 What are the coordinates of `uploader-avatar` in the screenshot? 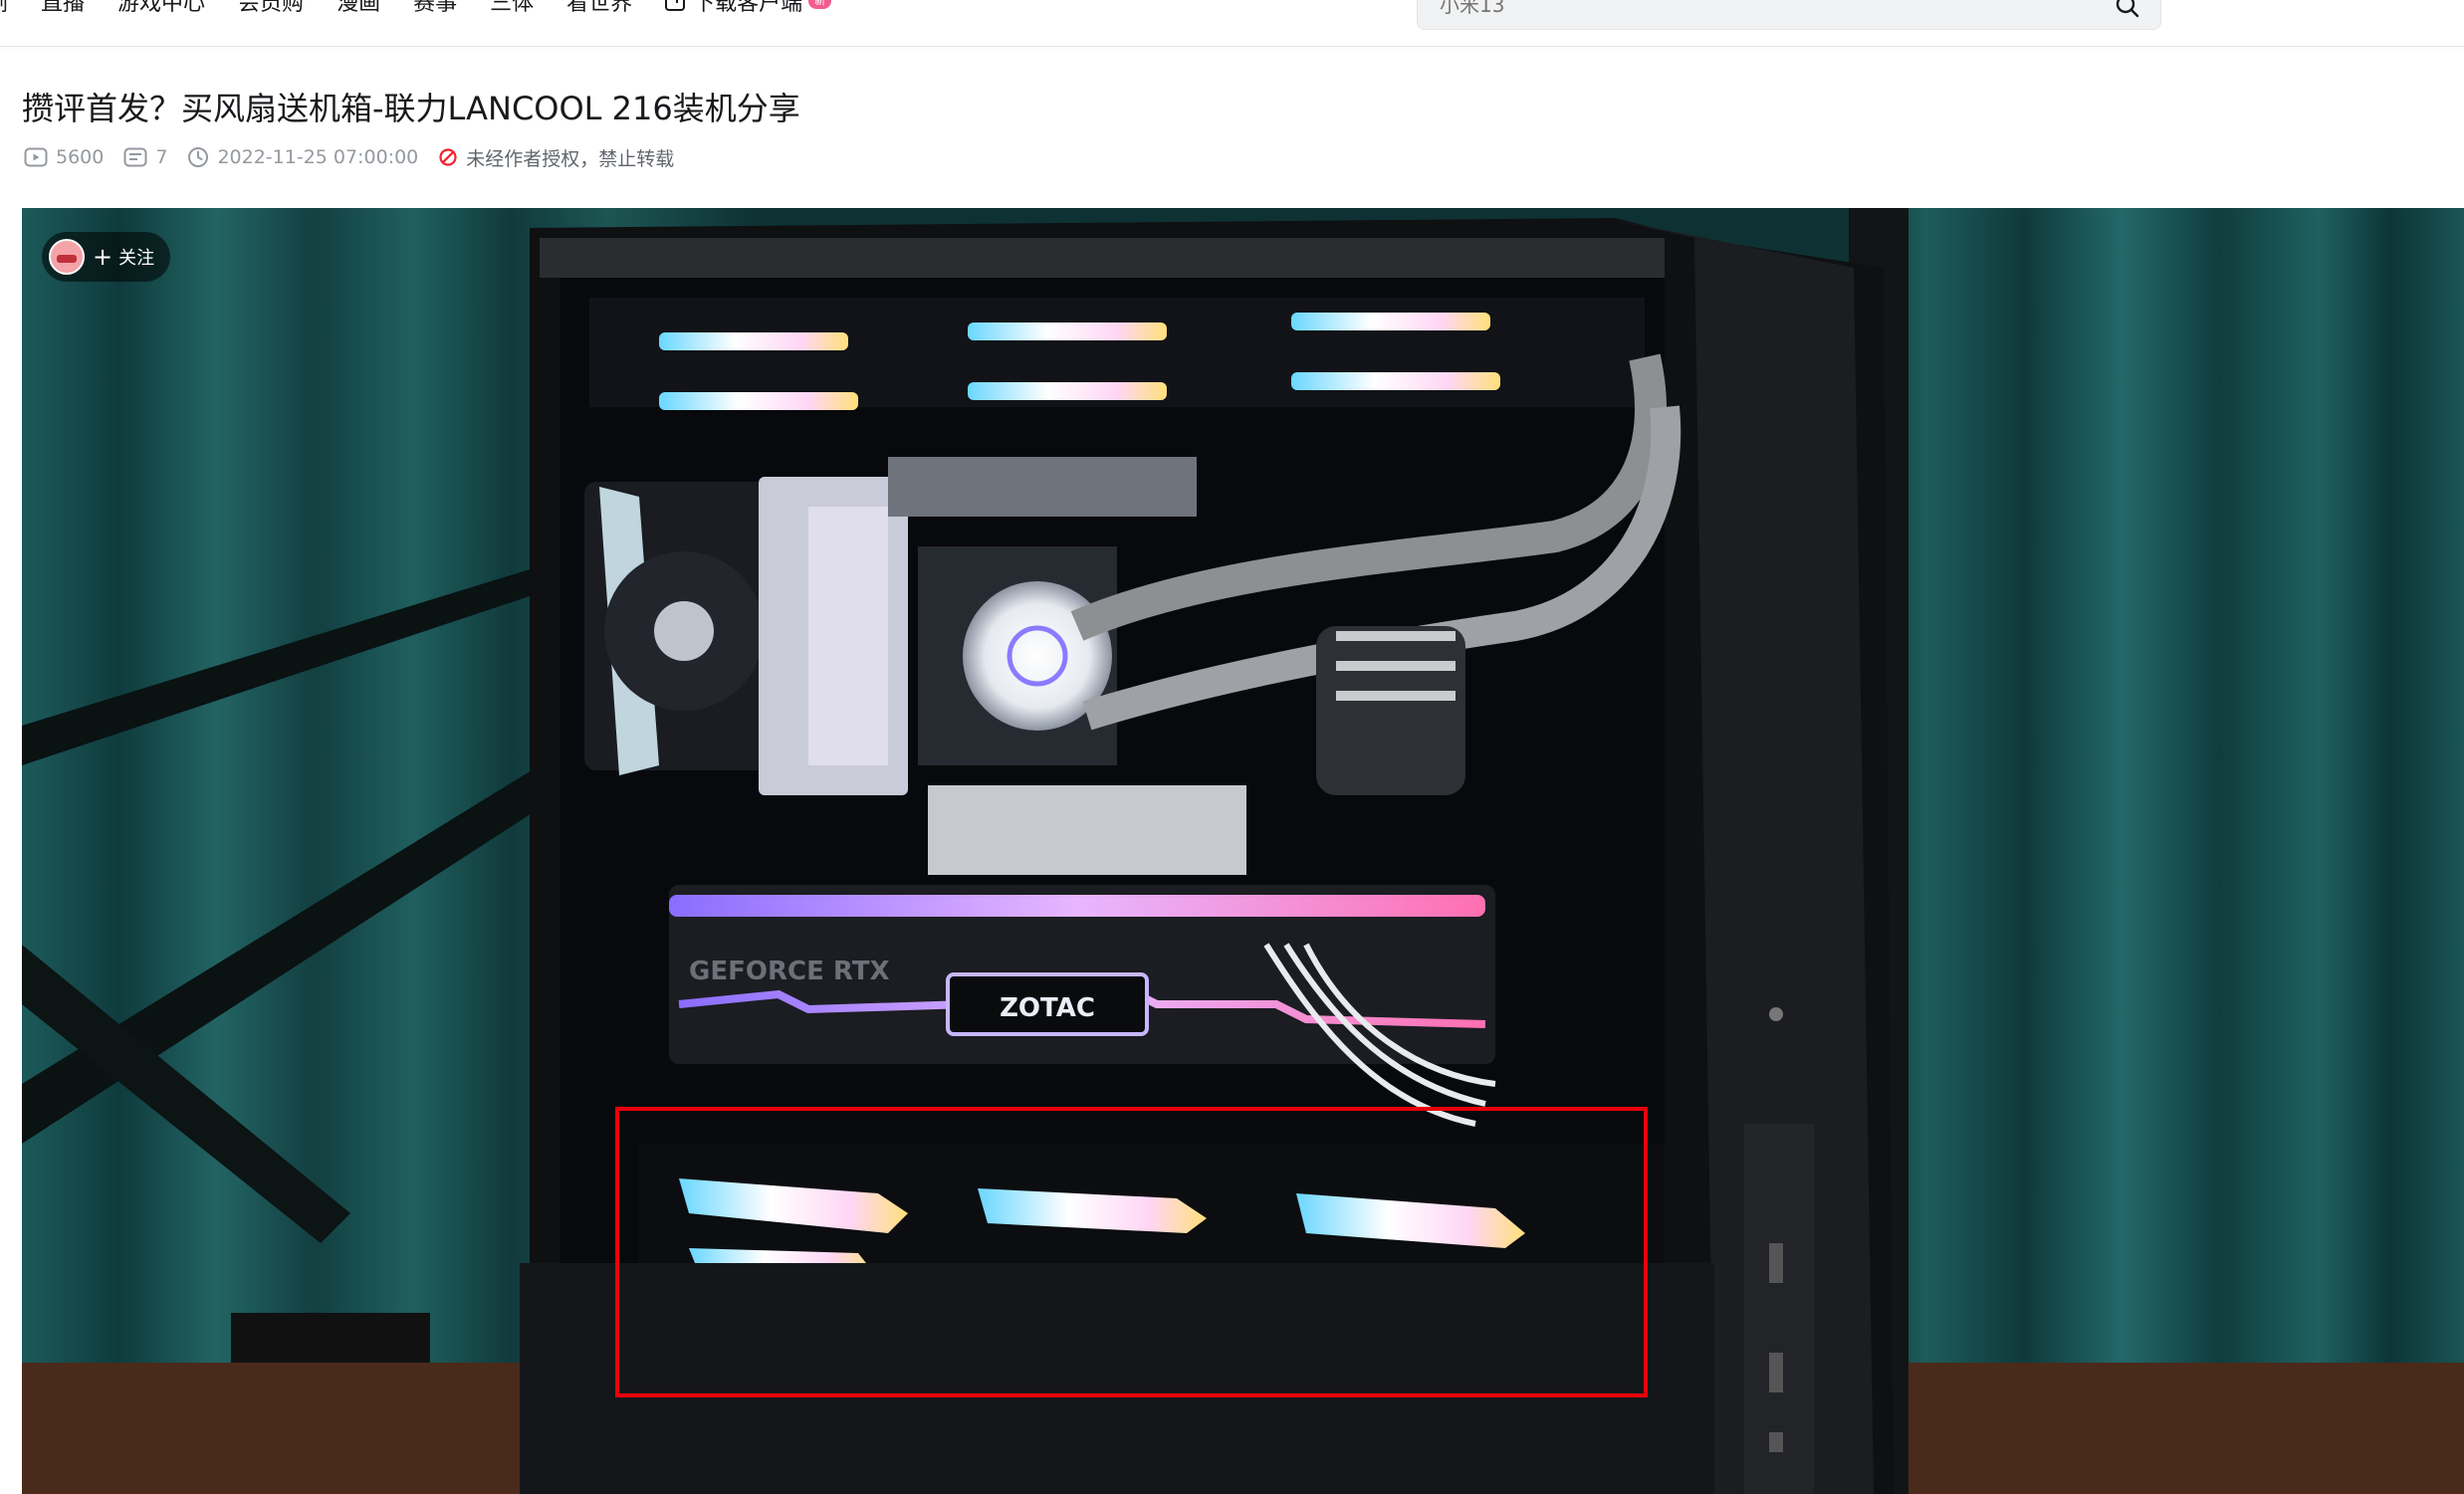 It's located at (67, 257).